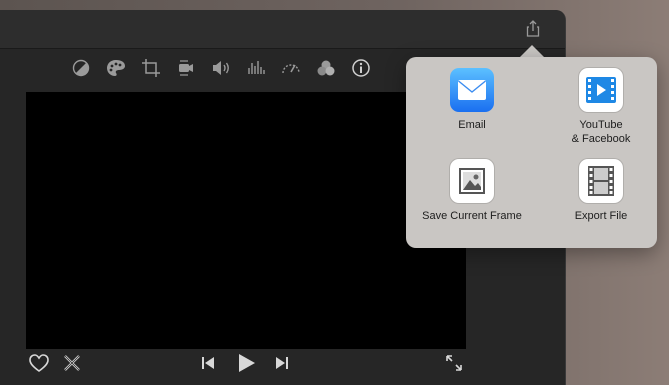 This screenshot has height=385, width=669. What do you see at coordinates (326, 68) in the screenshot?
I see `clip-filter-icon` at bounding box center [326, 68].